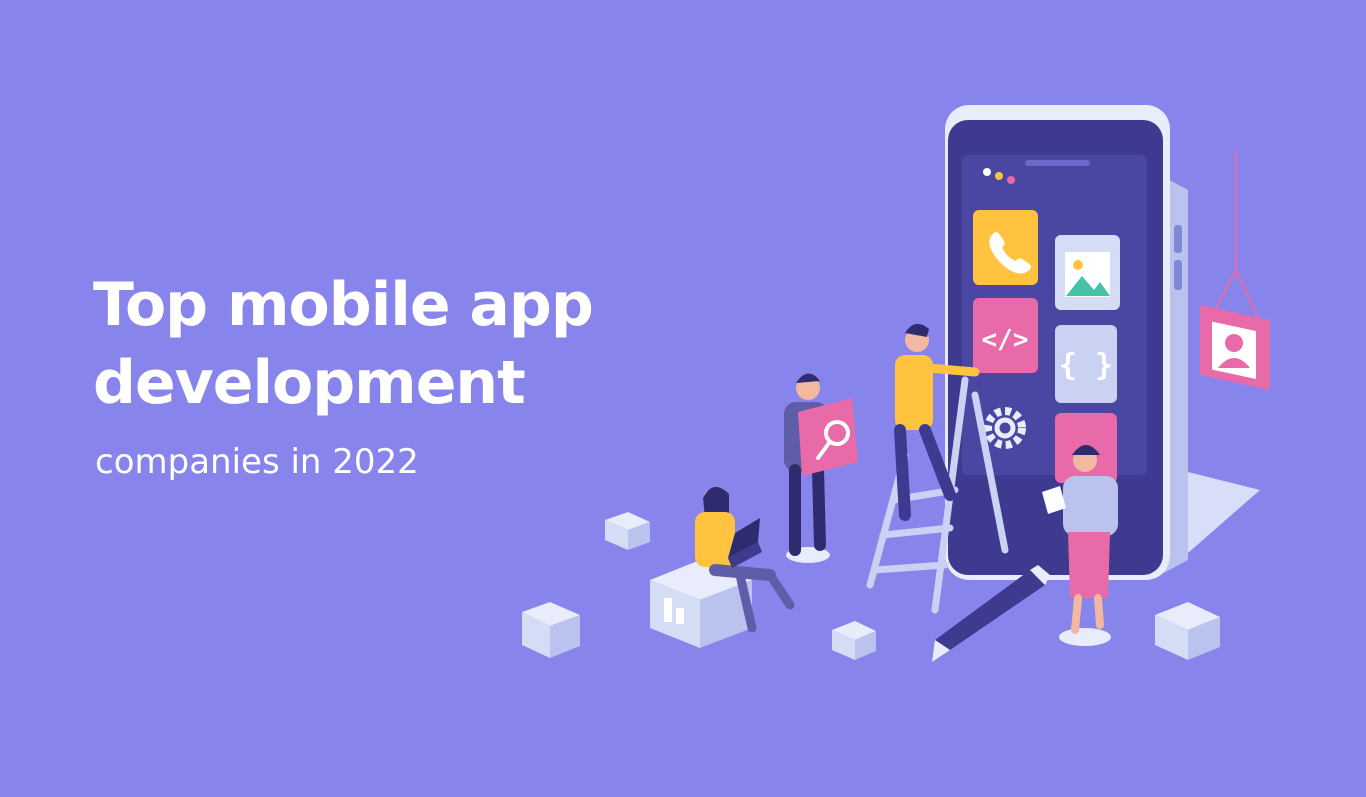  I want to click on subline: companies in 2022, so click(257, 462).